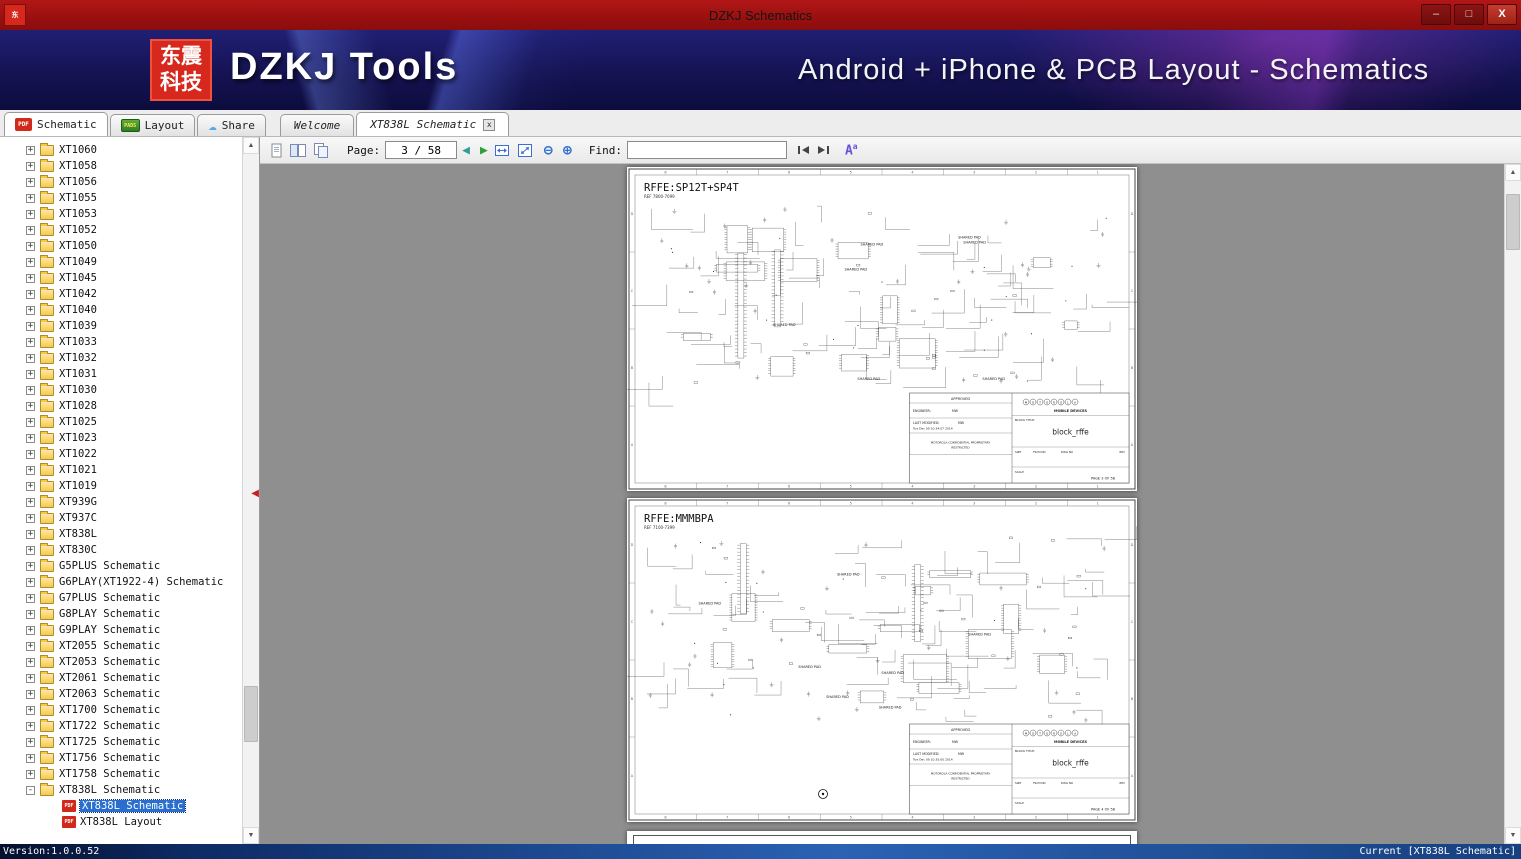  I want to click on sidebar-item-xt937c: + XT937C, so click(121, 518).